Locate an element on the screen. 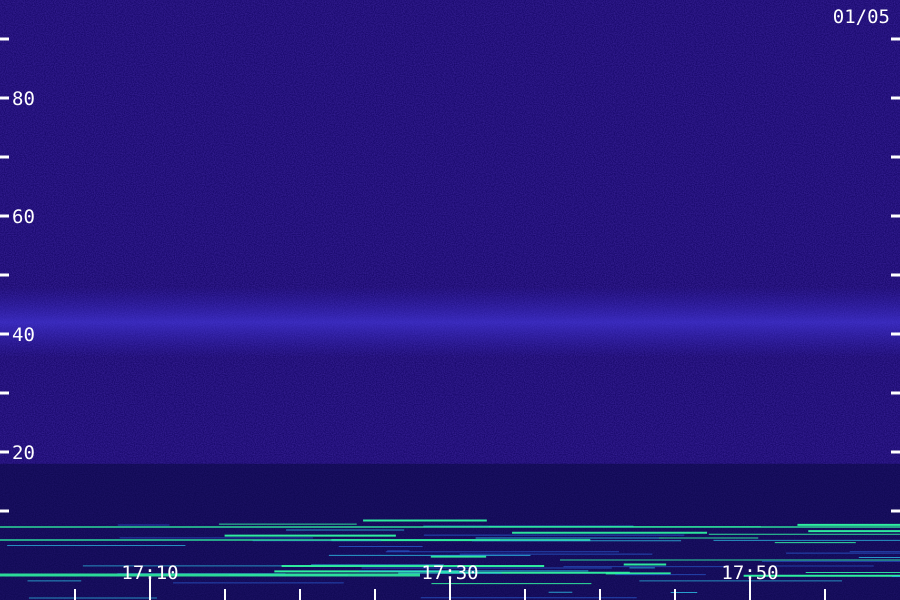 The image size is (900, 600). y-tick-label: 40 is located at coordinates (23, 335).